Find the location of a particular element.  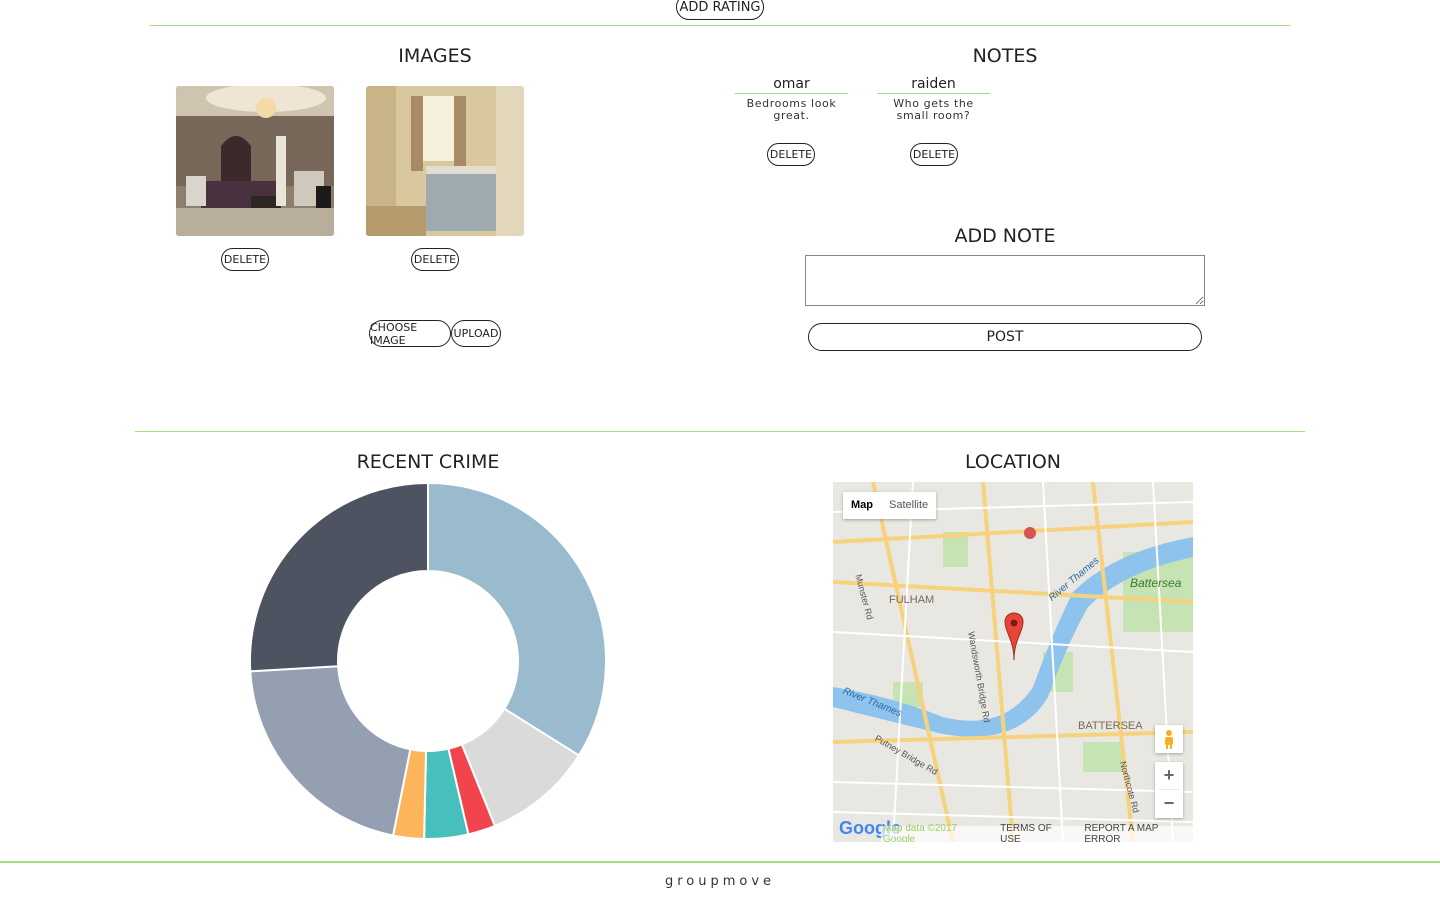

bedroom-photo-2-image is located at coordinates (445, 161).